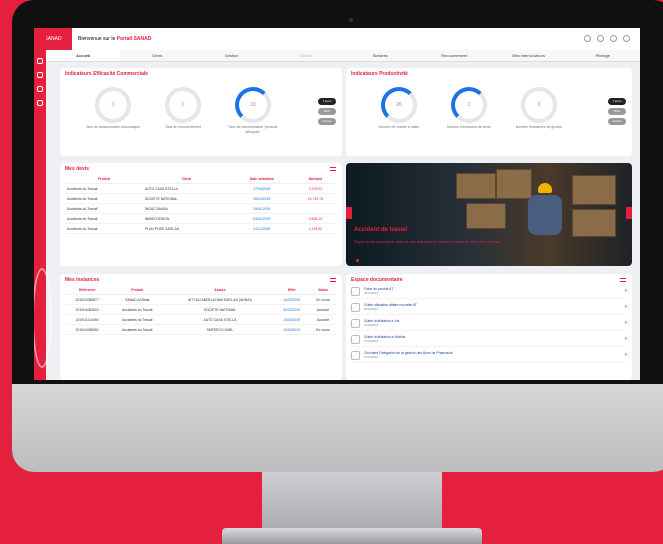 The height and width of the screenshot is (544, 663). Describe the element at coordinates (489, 323) in the screenshot. I see `document-item: Guide d'utilisation e-Vie 01/04/2019 ›` at that location.